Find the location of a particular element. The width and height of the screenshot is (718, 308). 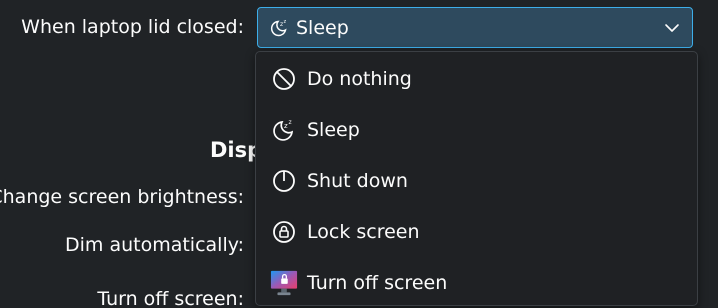

menu-item-shut-down: Shut down is located at coordinates (476, 180).